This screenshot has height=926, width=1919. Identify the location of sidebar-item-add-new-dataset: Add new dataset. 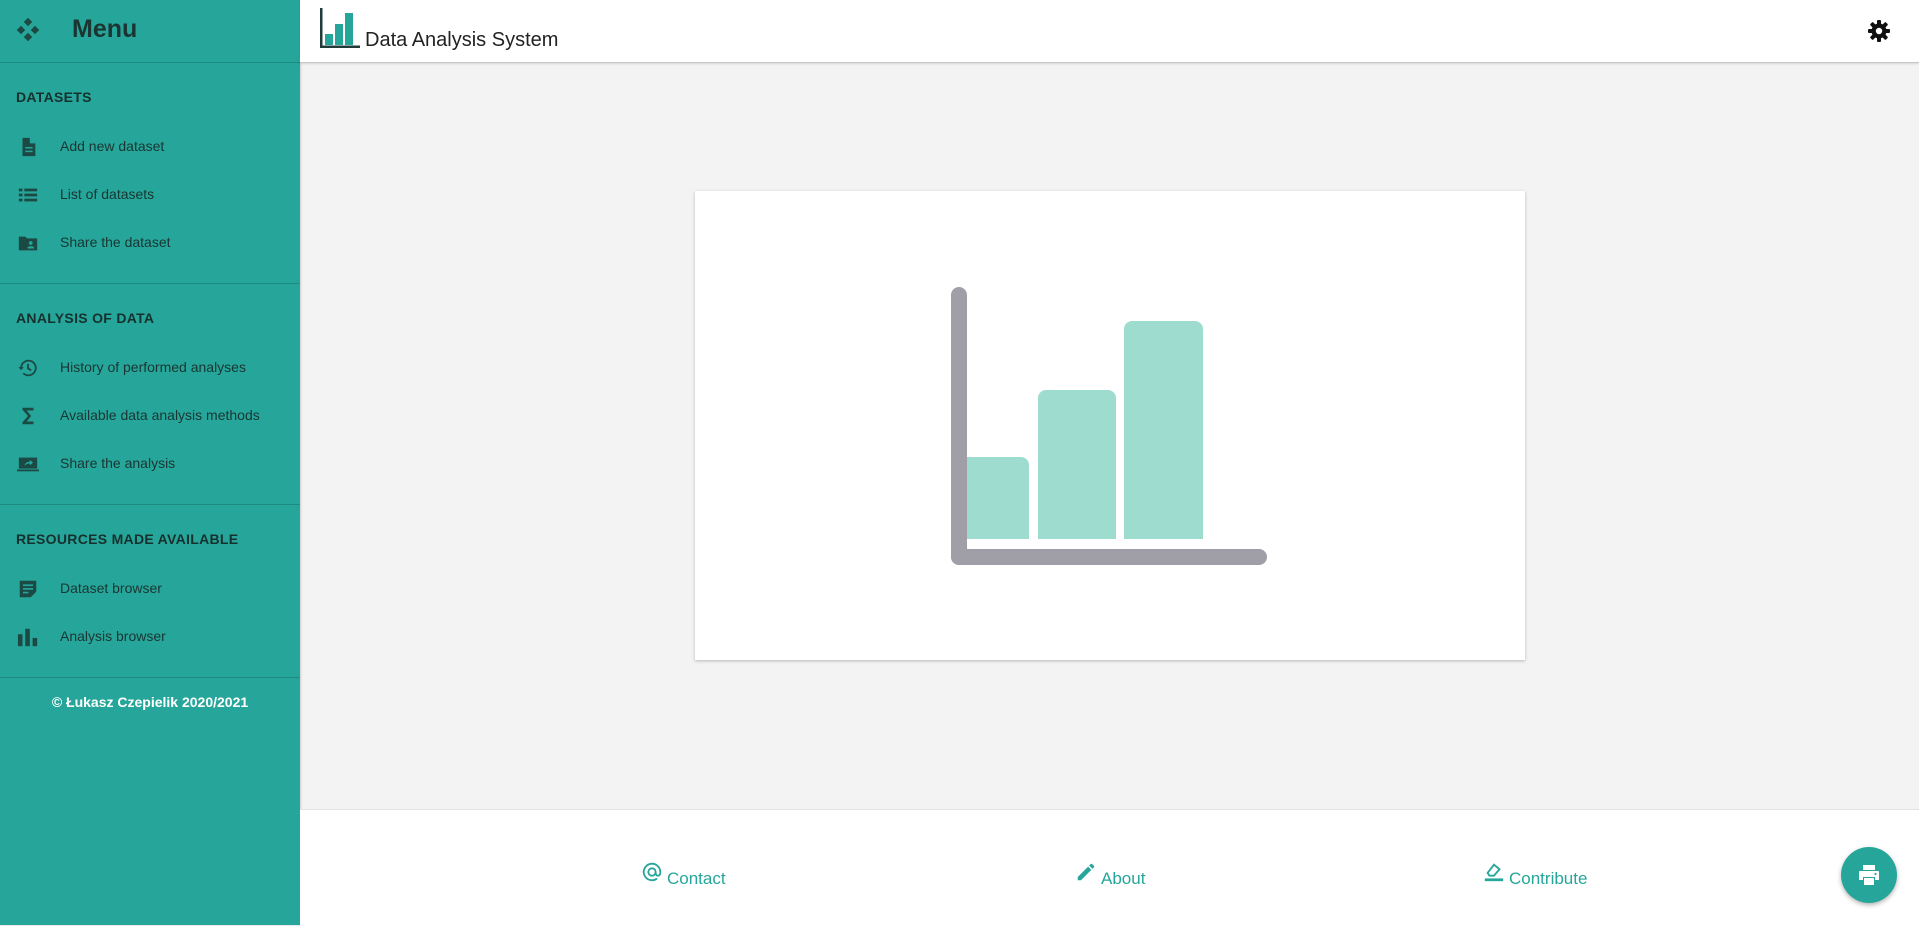
(150, 147).